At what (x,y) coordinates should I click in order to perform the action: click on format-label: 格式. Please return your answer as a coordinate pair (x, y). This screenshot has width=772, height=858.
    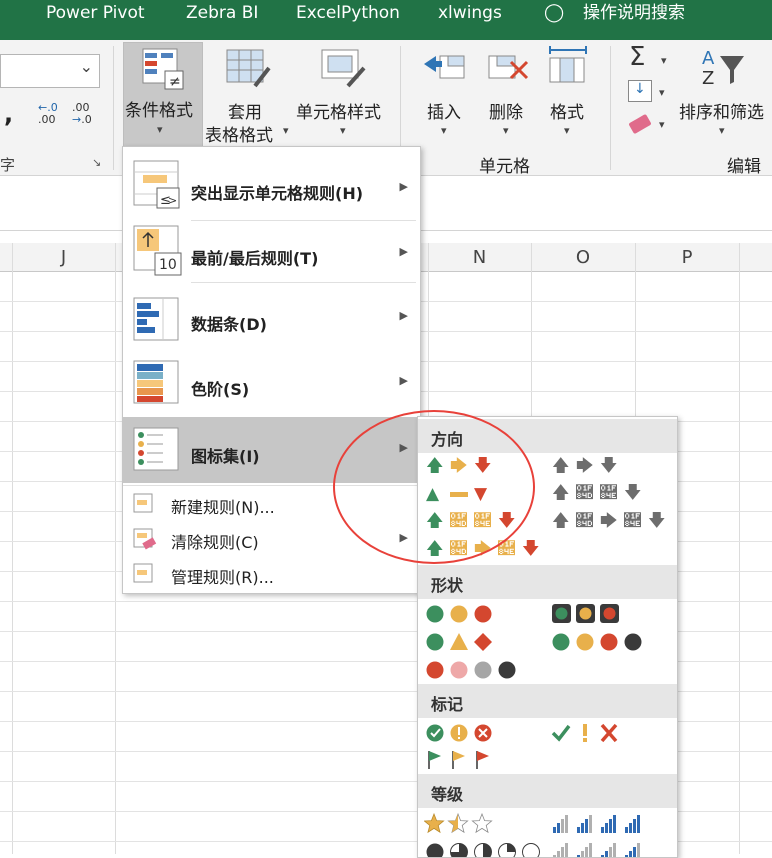
    Looking at the image, I should click on (567, 110).